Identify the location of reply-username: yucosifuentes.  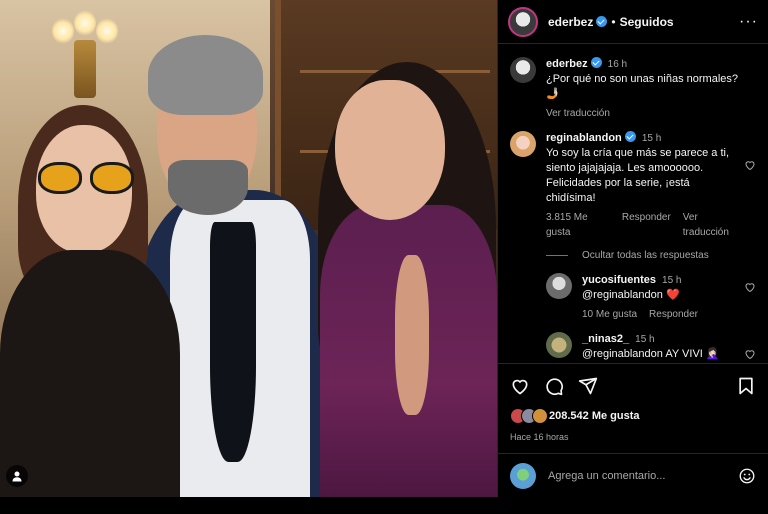
(619, 280).